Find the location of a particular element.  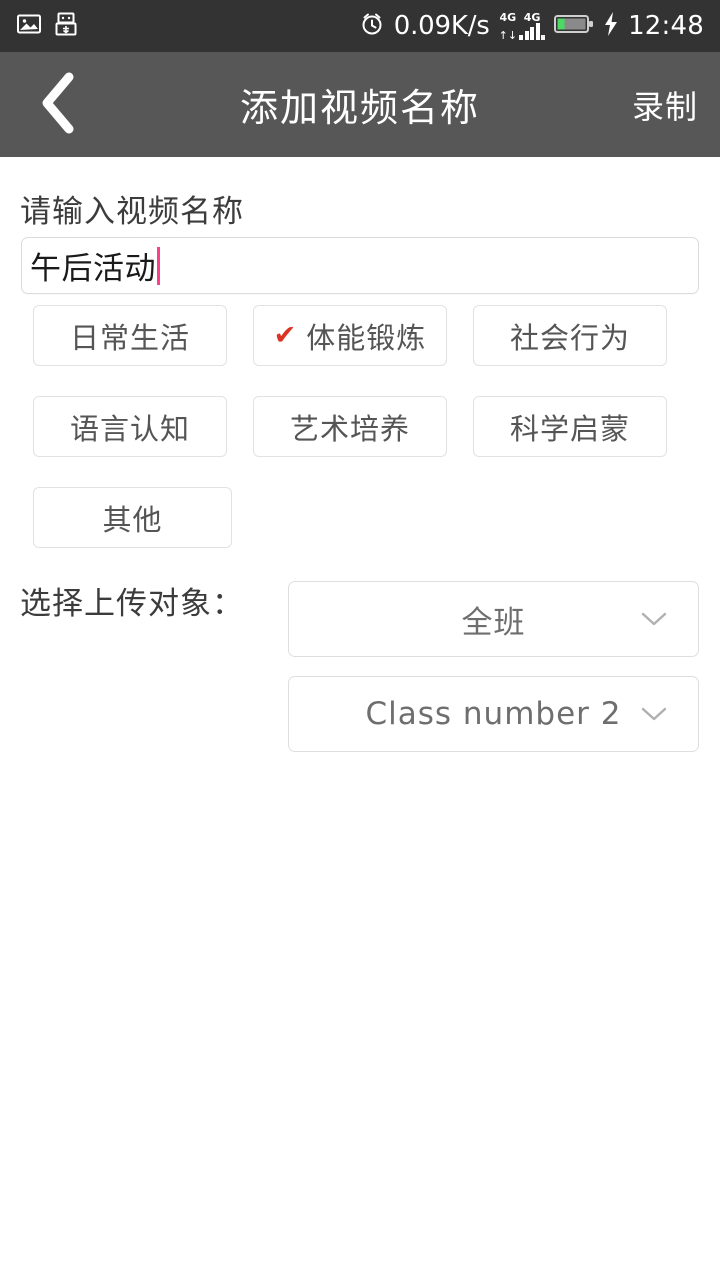

signal-sim1: 4G ↑↓ is located at coordinates (508, 26).